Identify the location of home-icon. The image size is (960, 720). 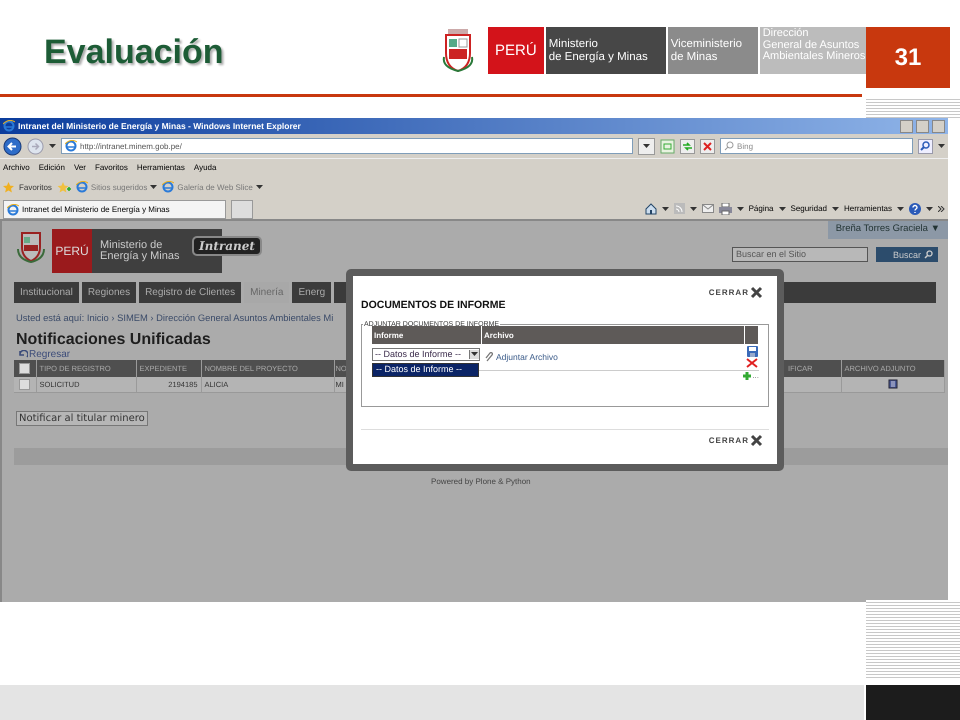
(650, 208).